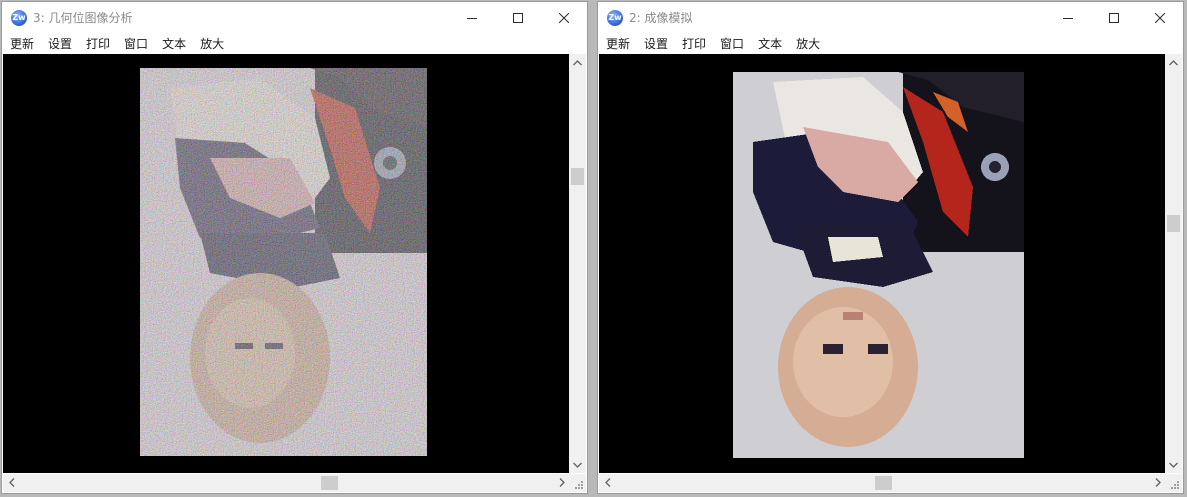 Image resolution: width=1187 pixels, height=497 pixels. What do you see at coordinates (83, 18) in the screenshot?
I see `window-title: 3: 几何位图像分析` at bounding box center [83, 18].